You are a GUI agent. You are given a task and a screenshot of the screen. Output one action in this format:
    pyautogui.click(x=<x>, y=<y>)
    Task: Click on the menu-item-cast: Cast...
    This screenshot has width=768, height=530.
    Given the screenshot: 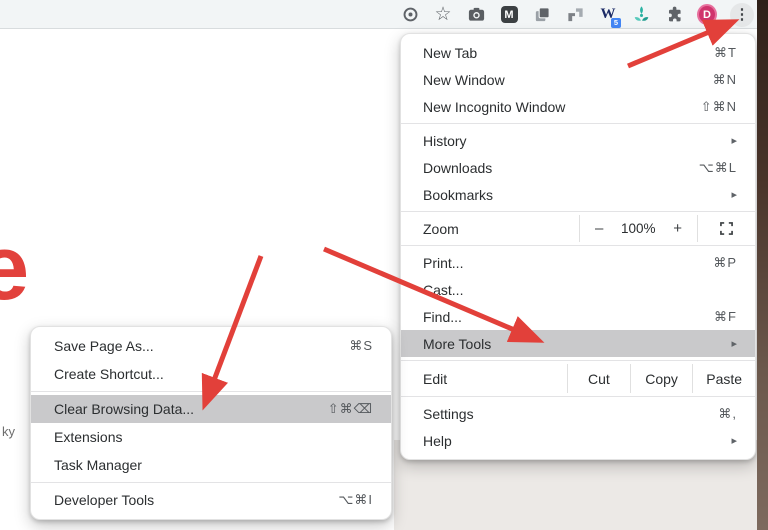 What is the action you would take?
    pyautogui.click(x=578, y=289)
    